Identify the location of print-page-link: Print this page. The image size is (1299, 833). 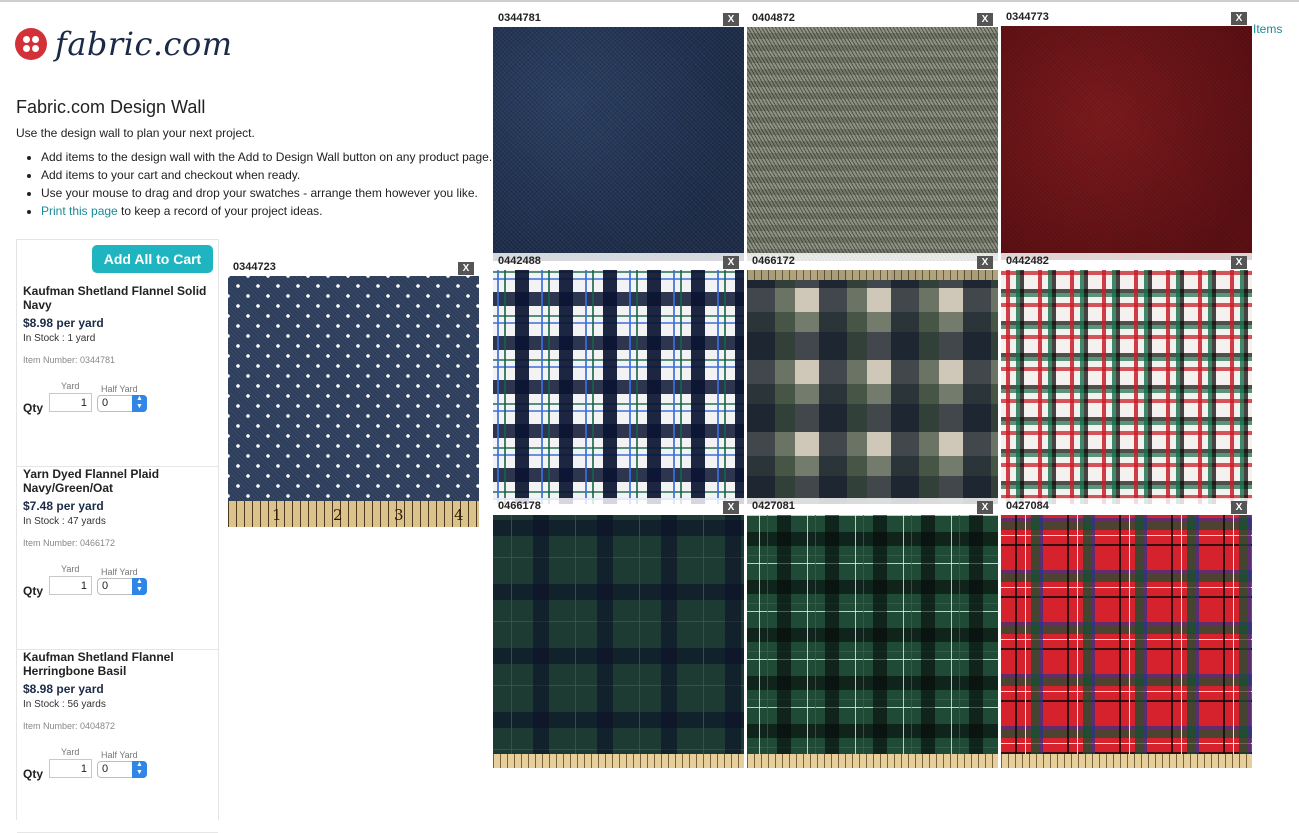
(79, 211).